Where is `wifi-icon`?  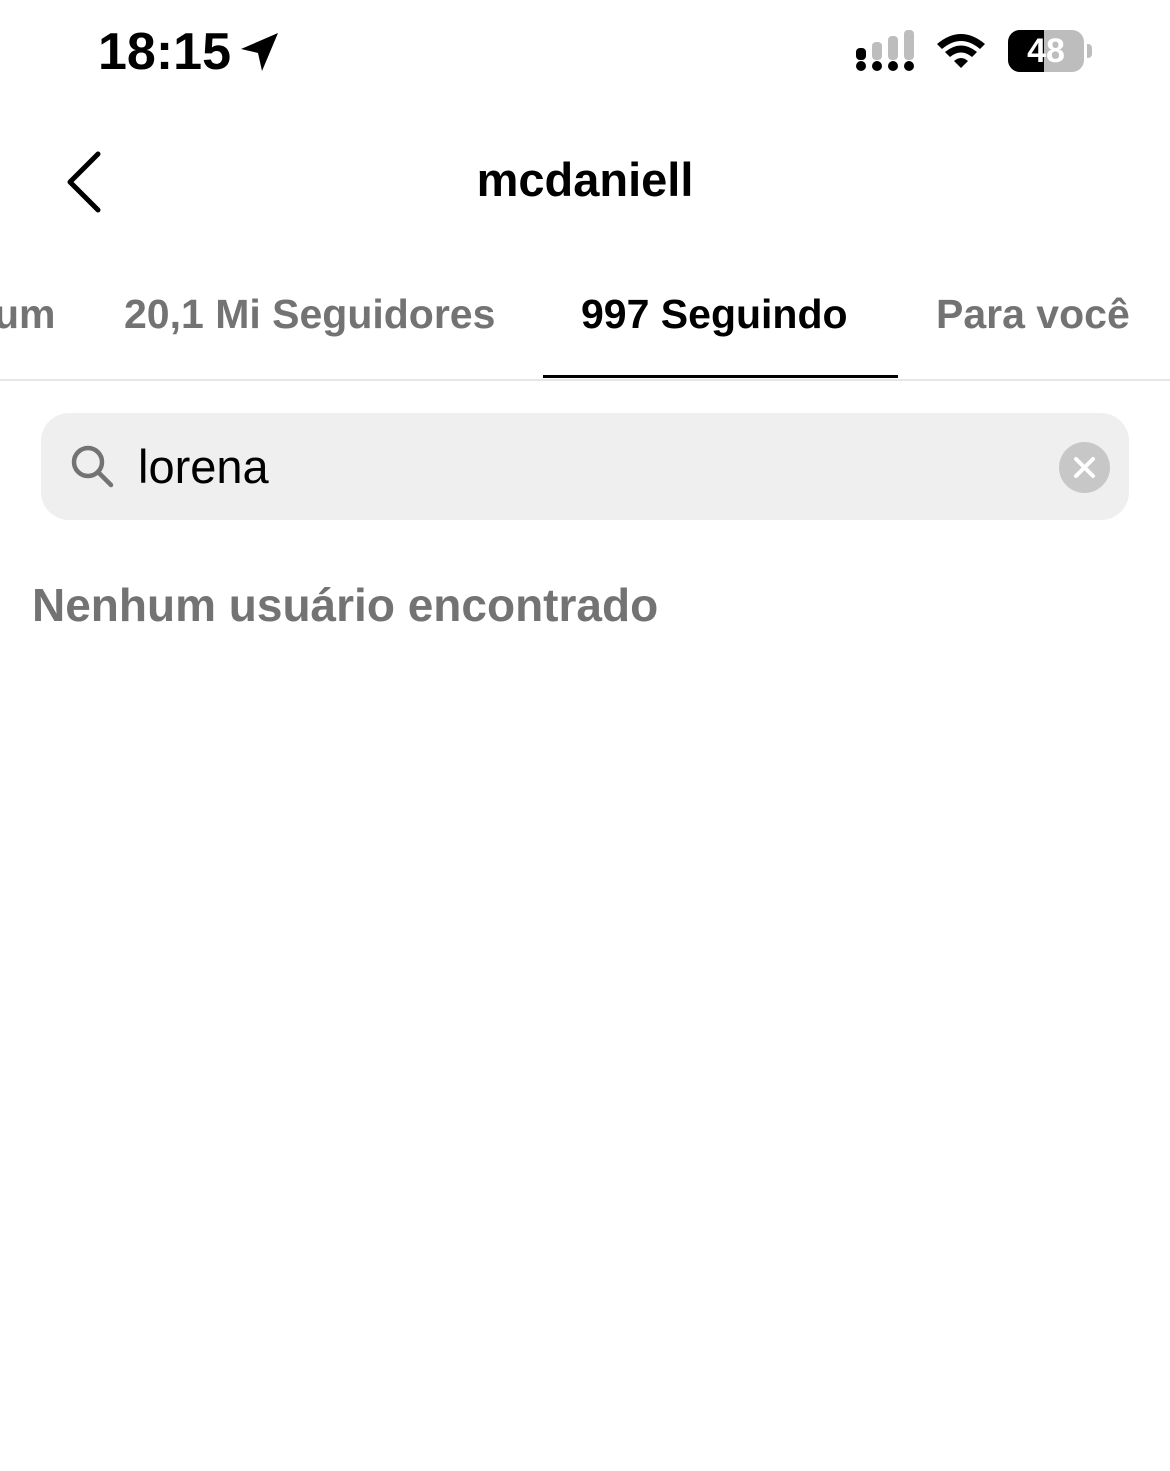
wifi-icon is located at coordinates (961, 51).